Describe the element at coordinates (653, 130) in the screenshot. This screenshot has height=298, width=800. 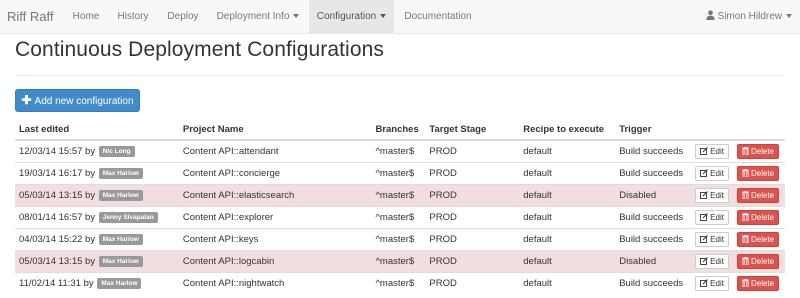
I see `column-header-trigger: Trigger` at that location.